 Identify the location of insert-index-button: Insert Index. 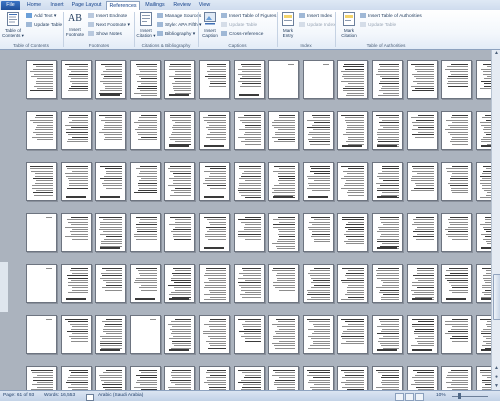
(315, 16).